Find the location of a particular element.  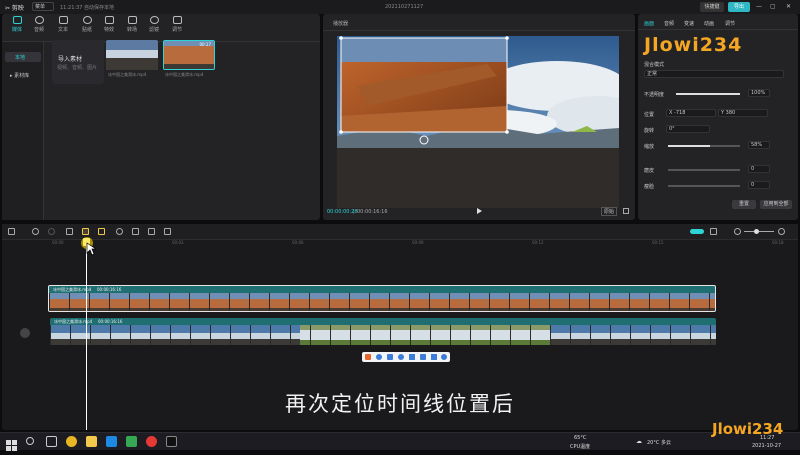

rotate-icon is located at coordinates (151, 231).